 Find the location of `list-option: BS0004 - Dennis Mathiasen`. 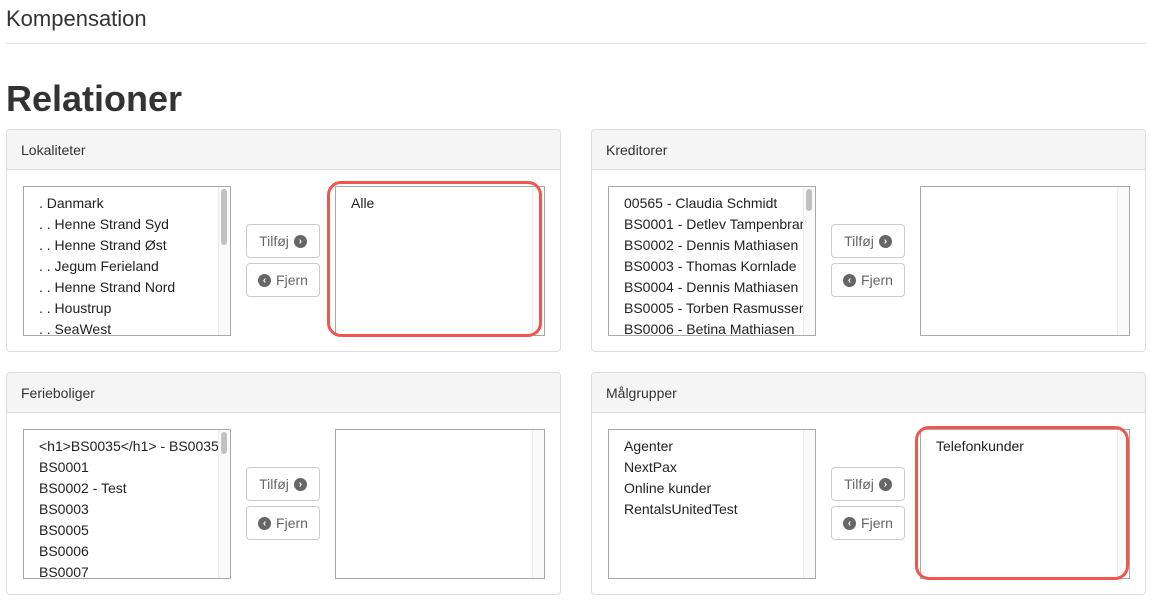

list-option: BS0004 - Dennis Mathiasen is located at coordinates (706, 287).